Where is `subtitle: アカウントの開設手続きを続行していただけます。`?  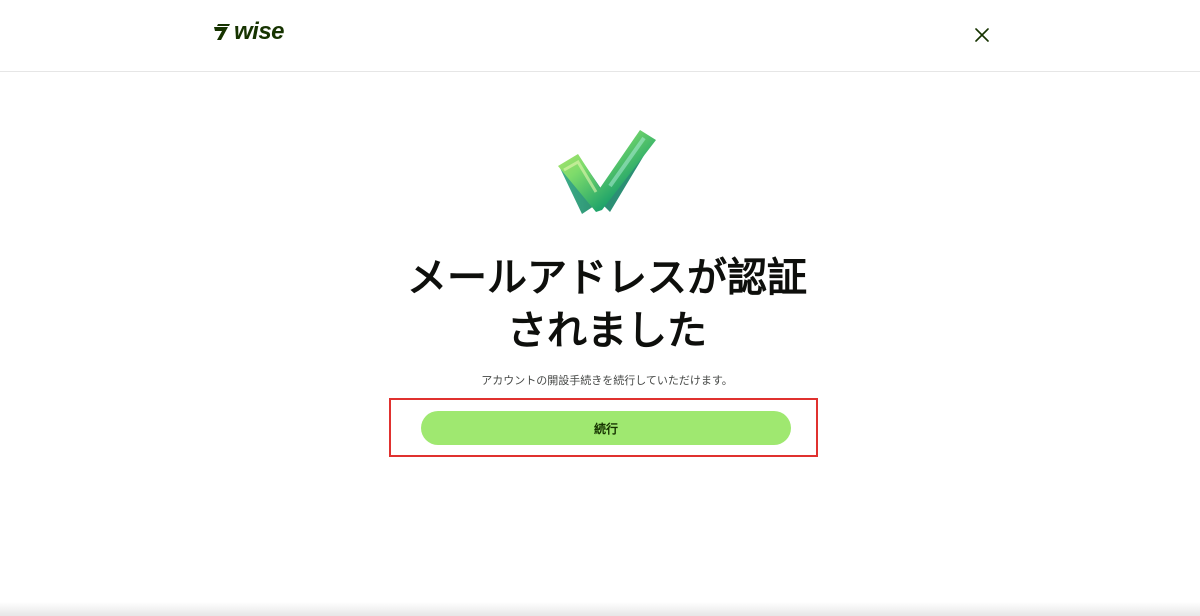
subtitle: アカウントの開設手続きを続行していただけます。 is located at coordinates (607, 380).